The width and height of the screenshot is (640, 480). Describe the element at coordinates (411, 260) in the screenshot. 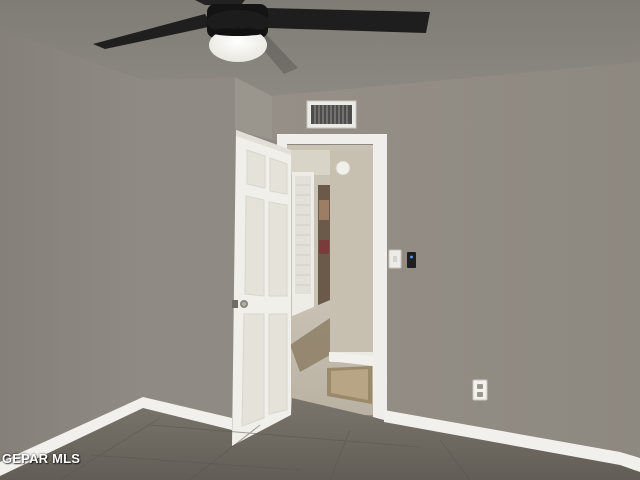

I see `thermostat-icon` at that location.